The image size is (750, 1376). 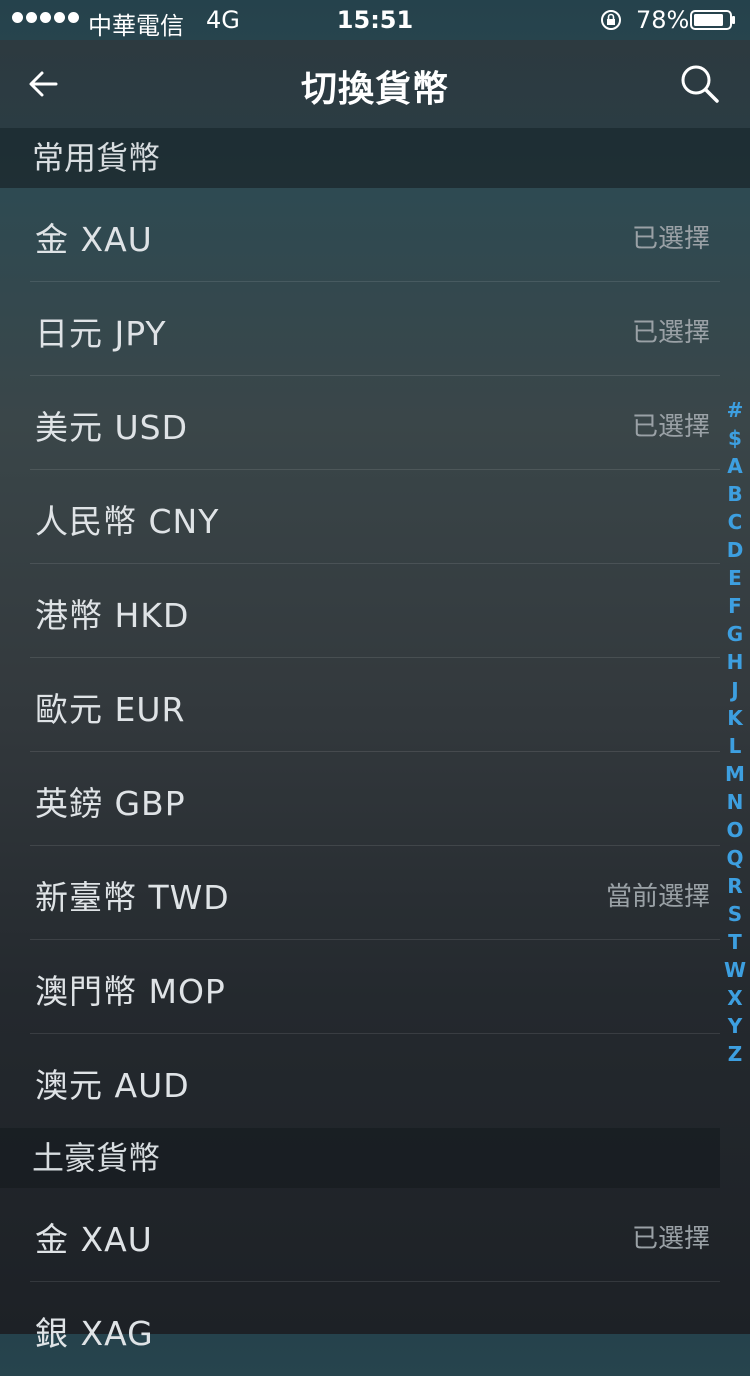 What do you see at coordinates (734, 858) in the screenshot?
I see `index-letter: Q` at bounding box center [734, 858].